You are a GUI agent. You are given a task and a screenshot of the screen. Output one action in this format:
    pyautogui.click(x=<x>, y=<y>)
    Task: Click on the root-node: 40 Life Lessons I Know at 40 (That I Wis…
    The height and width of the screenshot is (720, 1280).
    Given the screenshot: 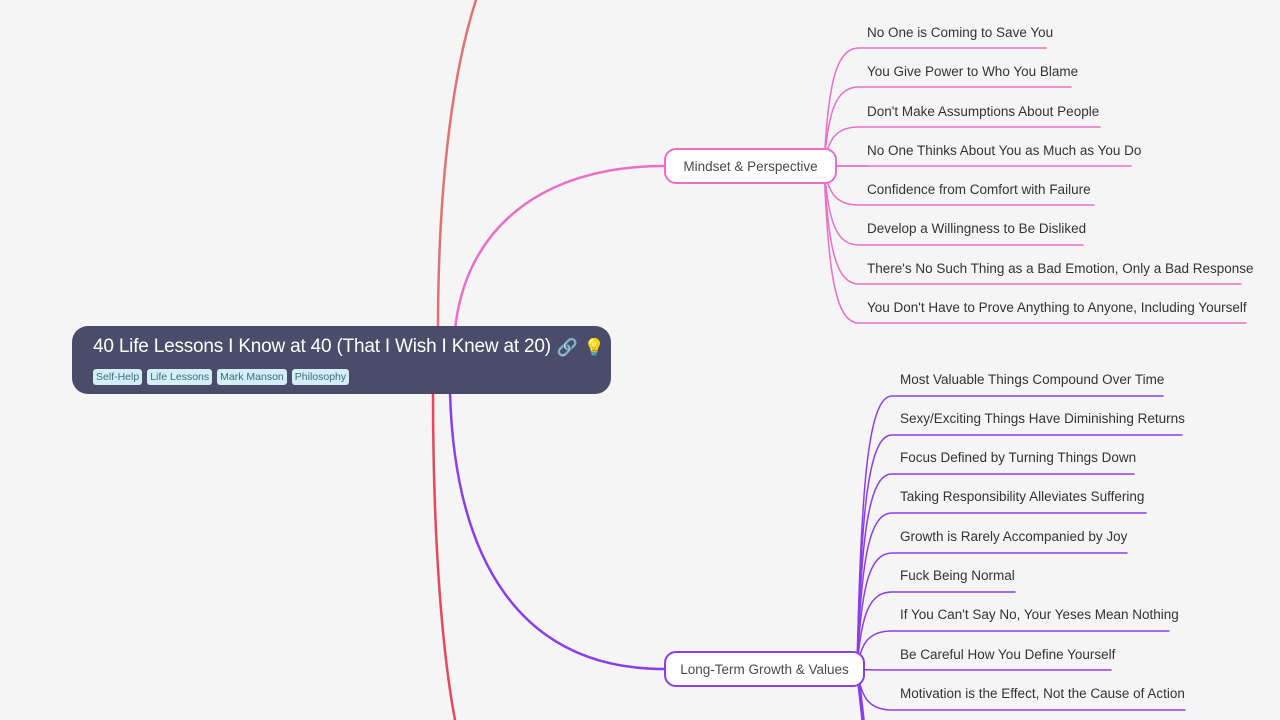 What is the action you would take?
    pyautogui.click(x=341, y=360)
    